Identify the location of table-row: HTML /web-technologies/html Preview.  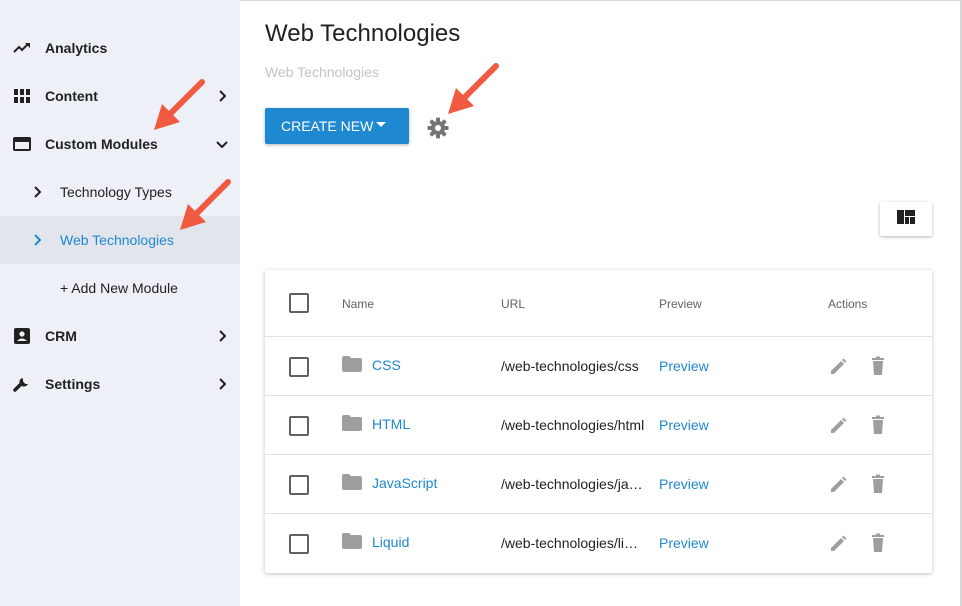
(598, 425).